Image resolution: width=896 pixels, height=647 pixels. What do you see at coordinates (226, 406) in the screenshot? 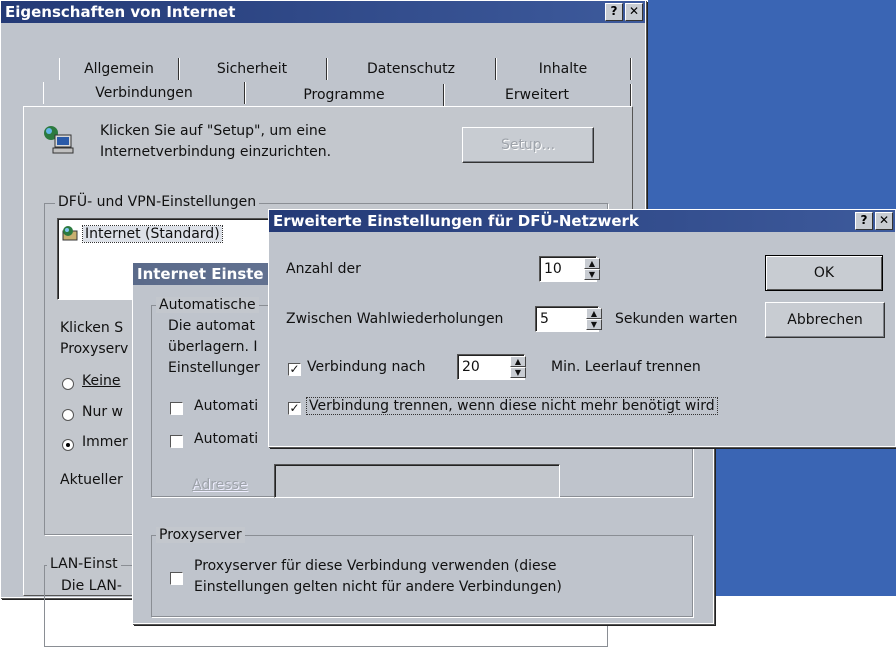
I see `auto-detect-label: Automati` at bounding box center [226, 406].